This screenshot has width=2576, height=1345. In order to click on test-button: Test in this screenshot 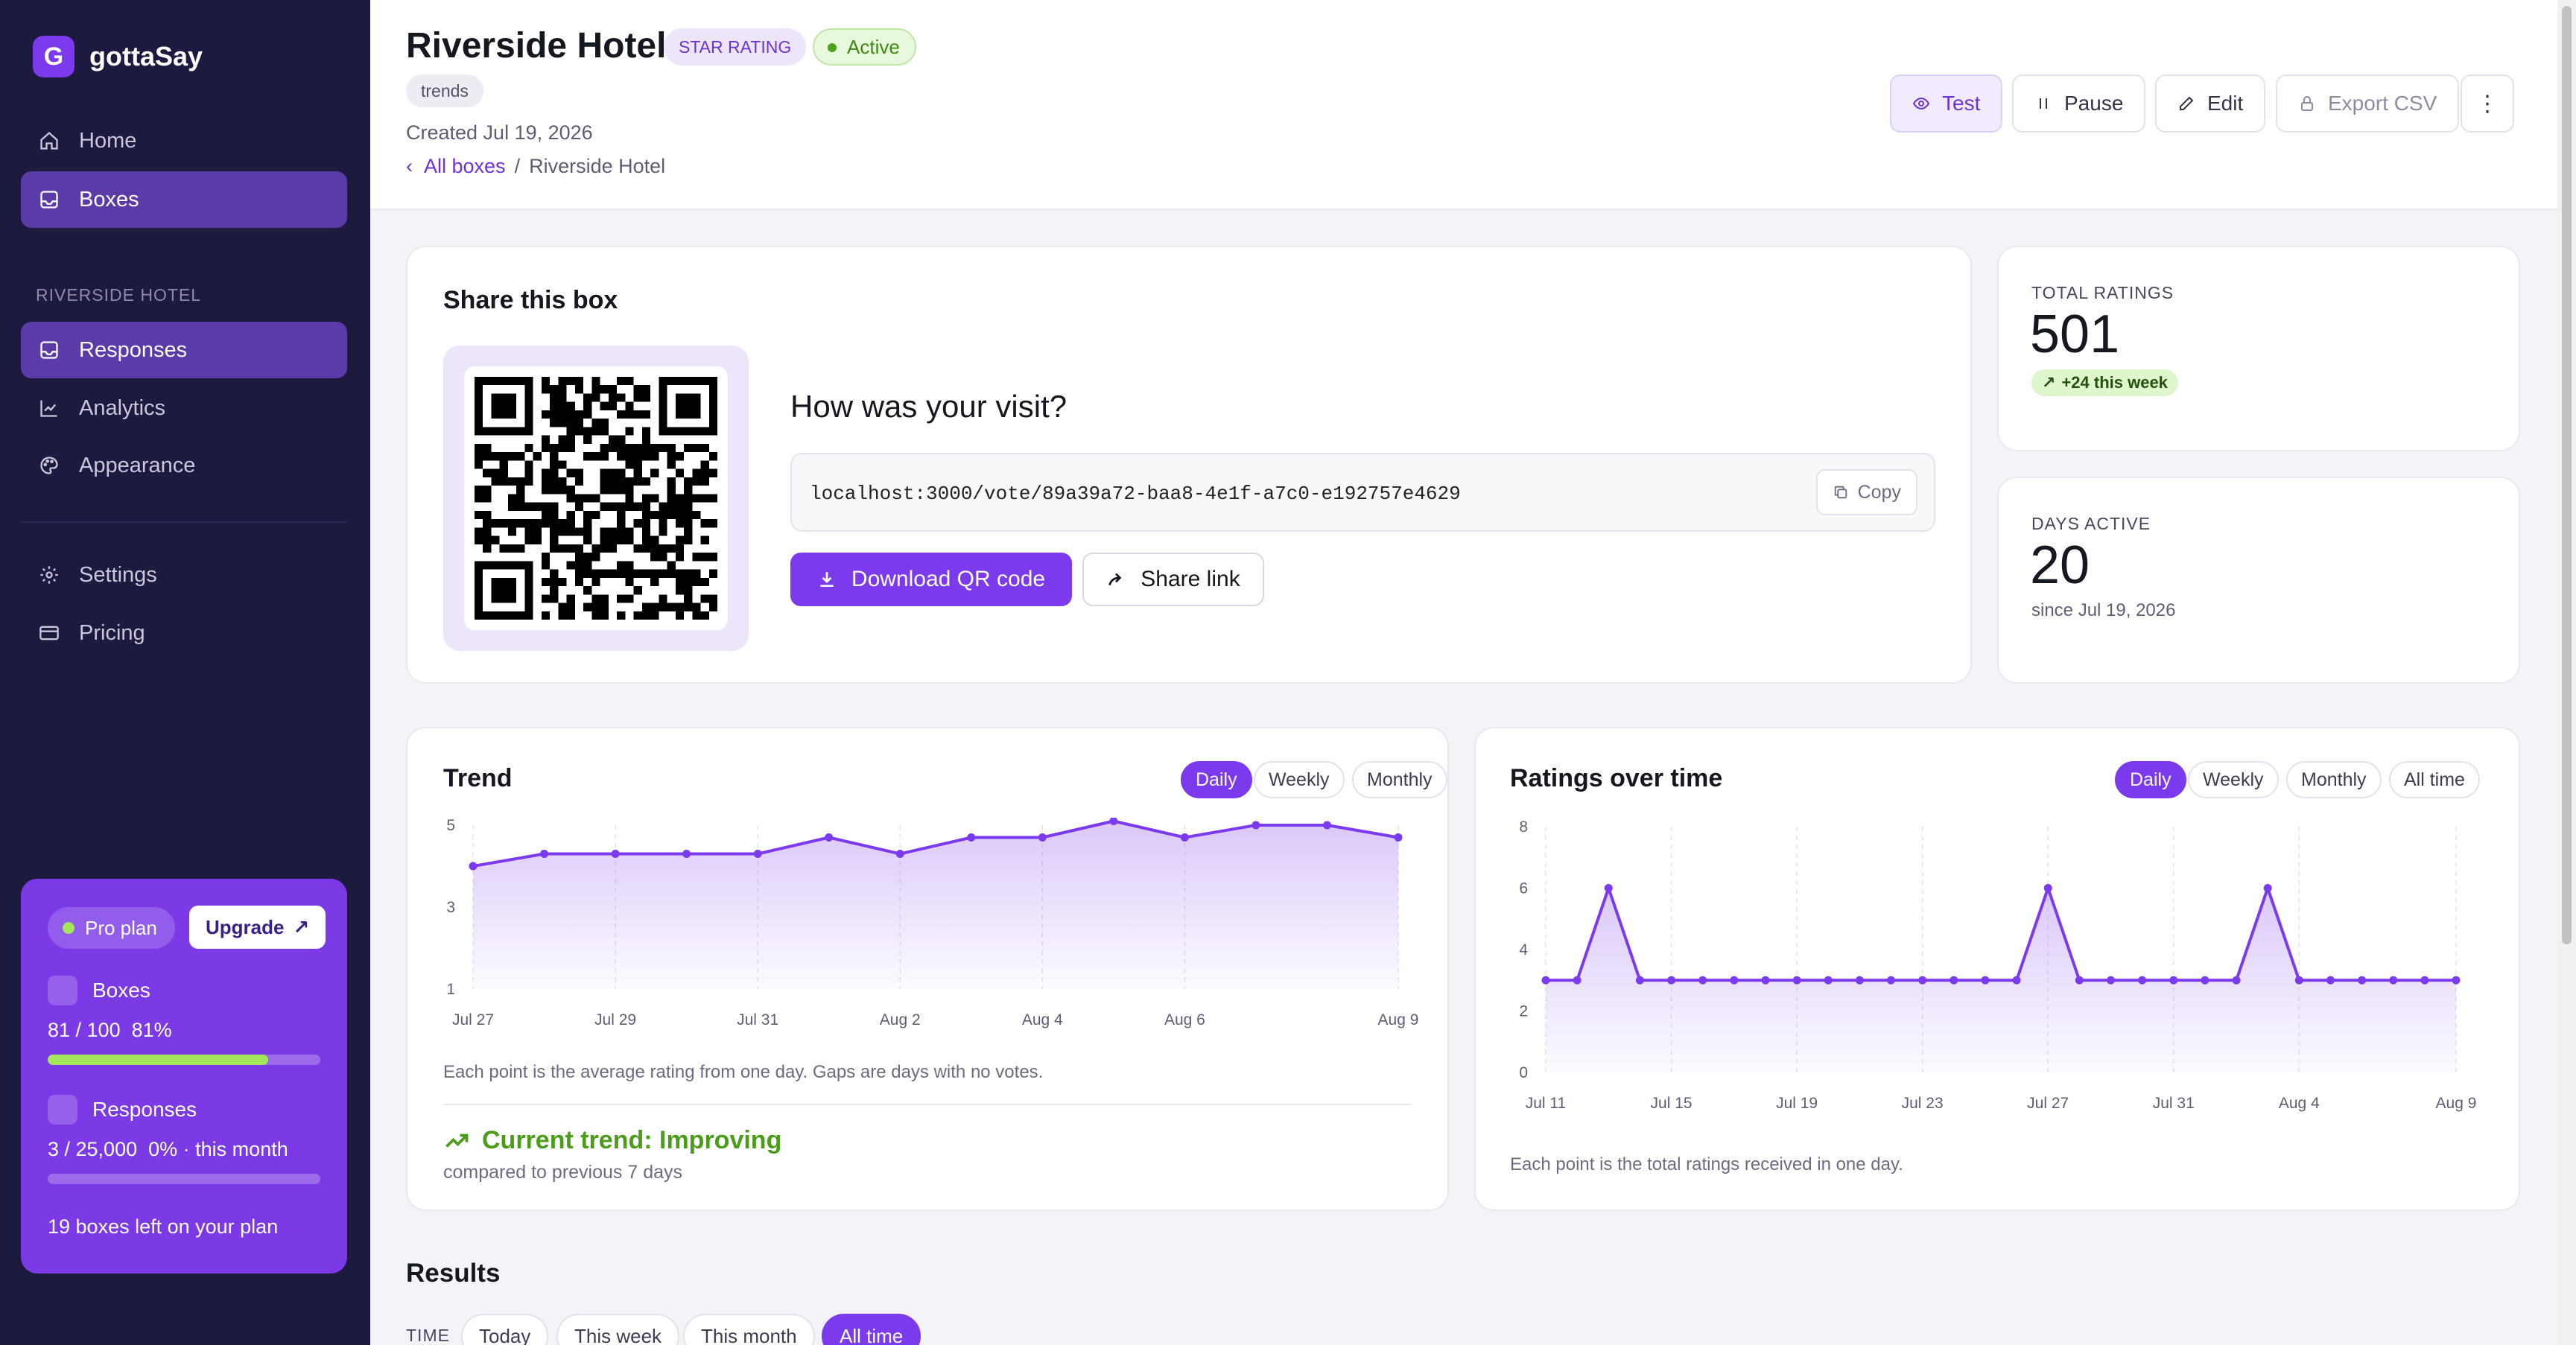, I will do `click(1946, 104)`.